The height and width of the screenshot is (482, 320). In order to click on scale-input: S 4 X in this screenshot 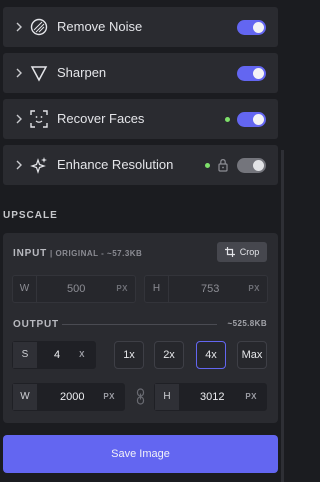, I will do `click(54, 355)`.